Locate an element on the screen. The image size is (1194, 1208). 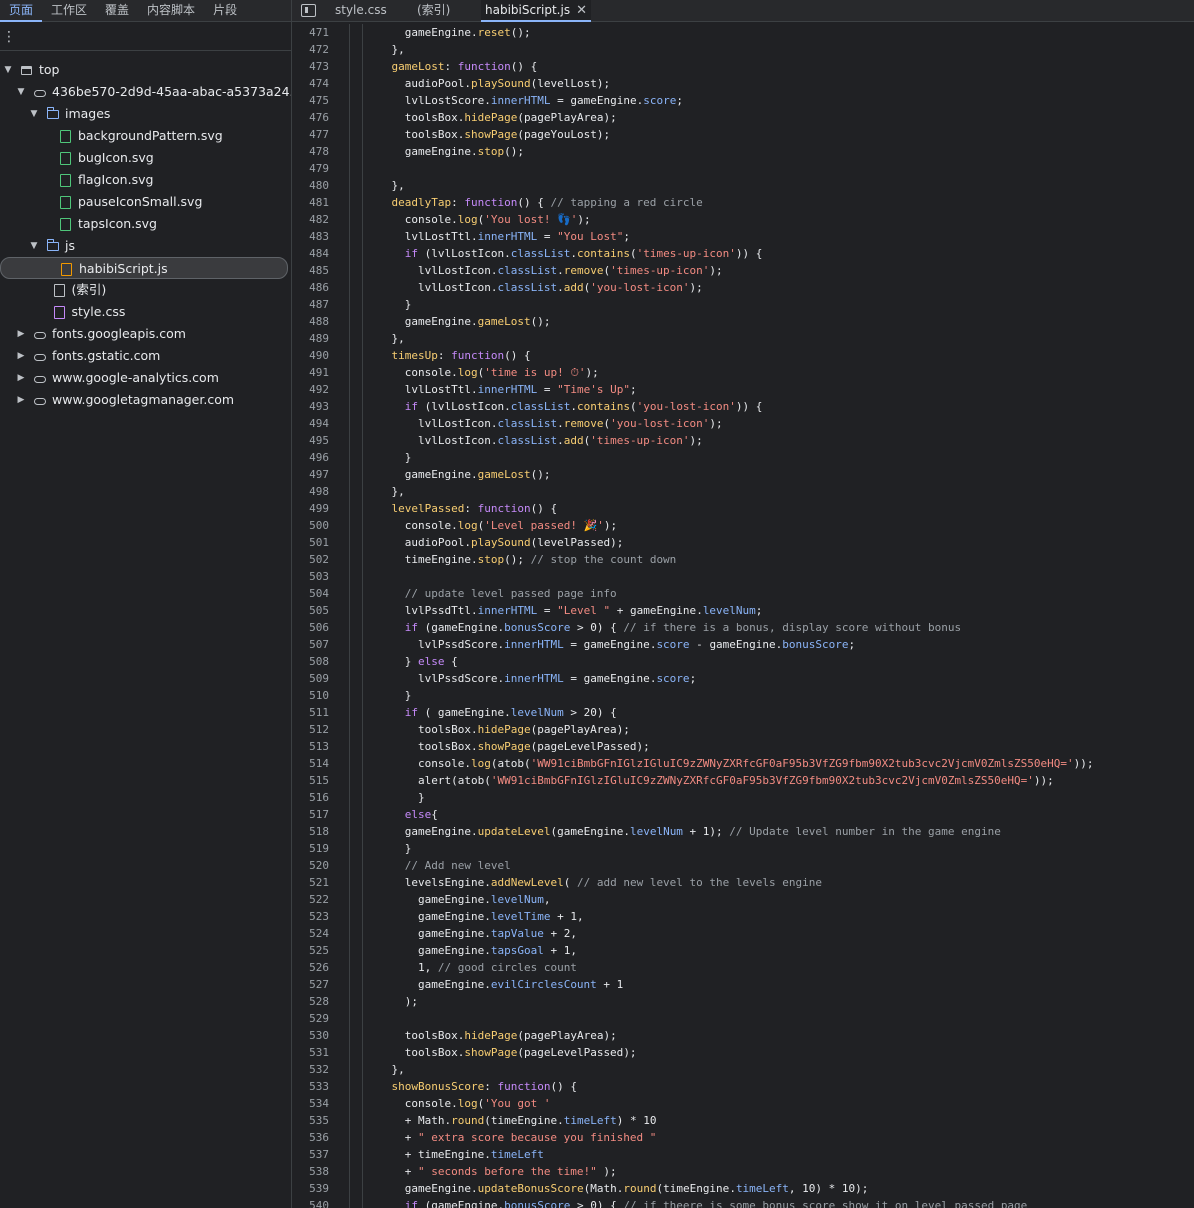
line-number: 498 is located at coordinates (310, 491).